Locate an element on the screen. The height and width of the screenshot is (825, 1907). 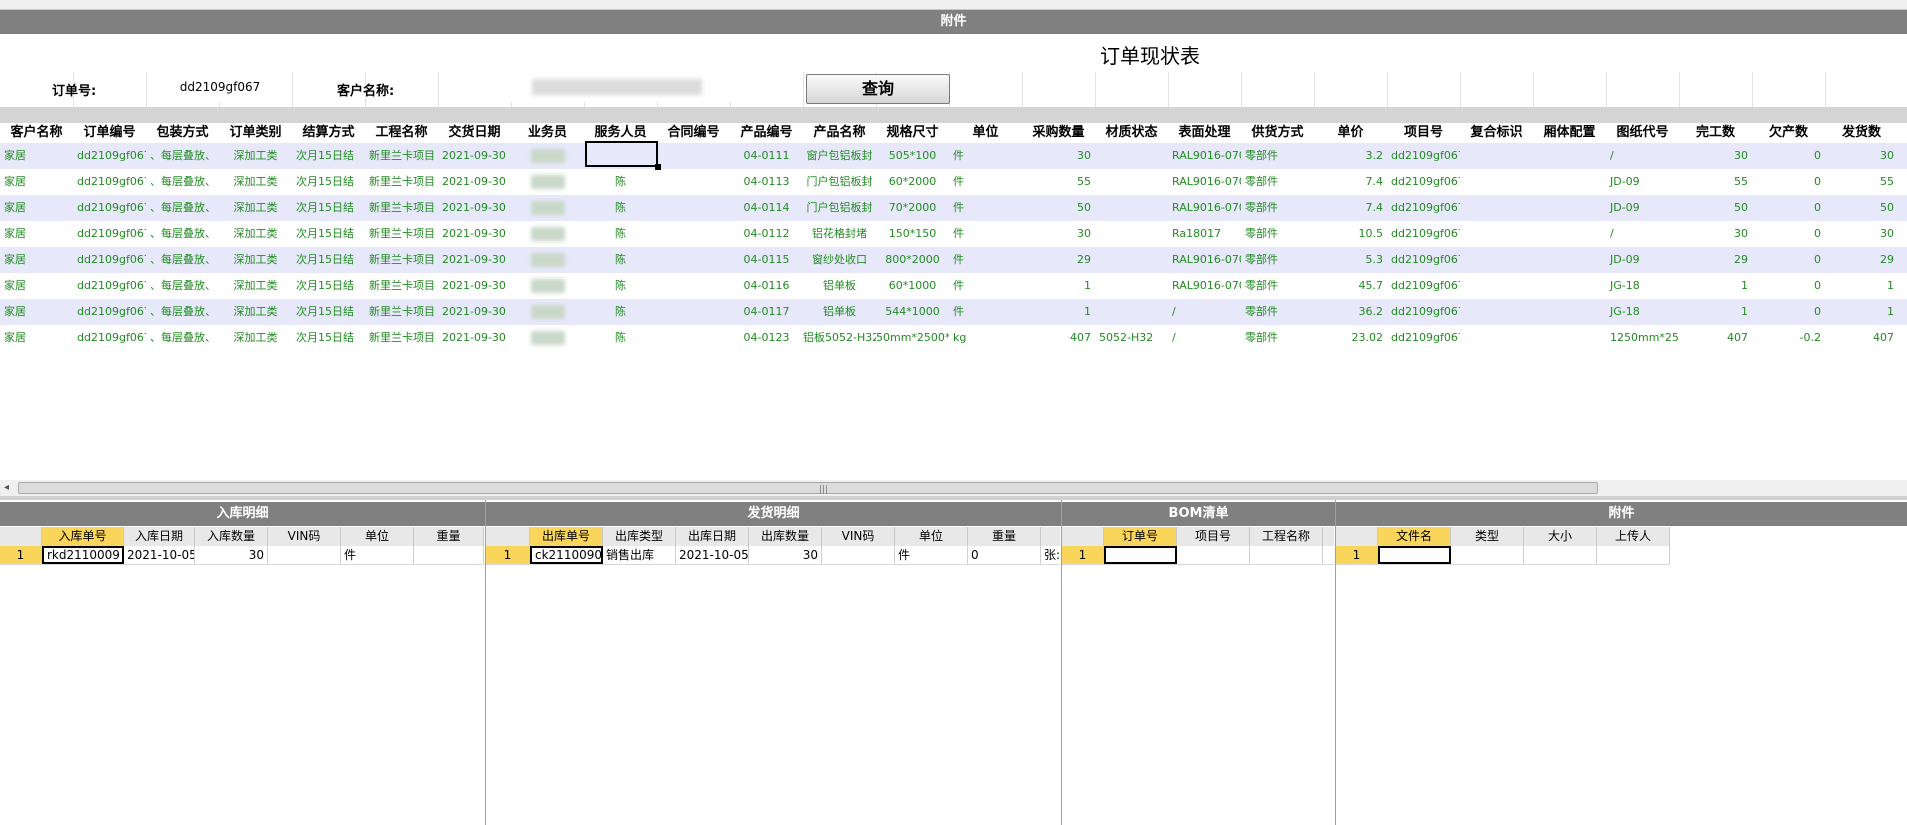
column-header: 工程名称 is located at coordinates (401, 133).